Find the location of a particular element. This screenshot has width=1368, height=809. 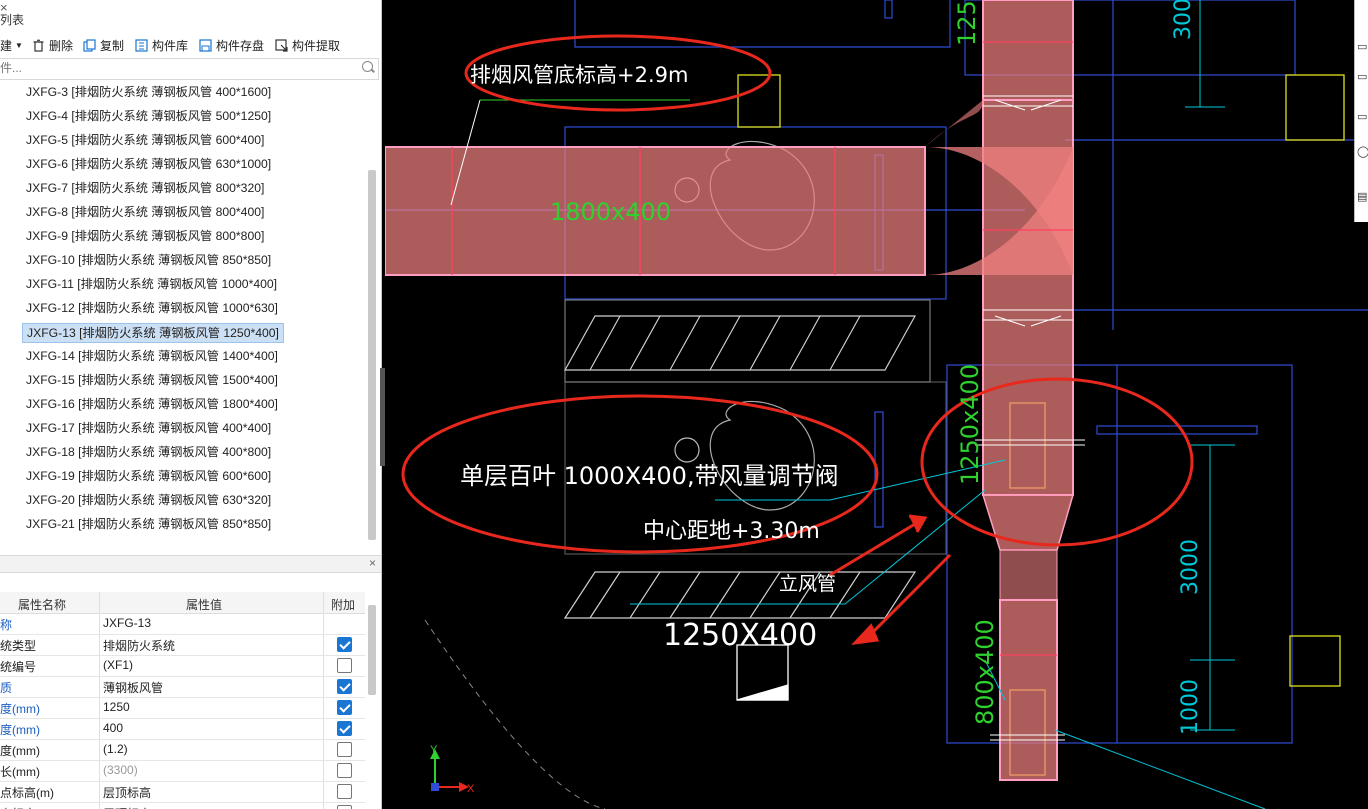

list-toolbar: 建 ▼ 删除 复制 构件库 构件存盘 构件提取 is located at coordinates (190, 45).